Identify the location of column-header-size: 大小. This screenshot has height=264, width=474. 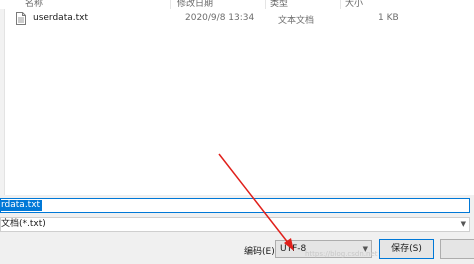
(354, 4).